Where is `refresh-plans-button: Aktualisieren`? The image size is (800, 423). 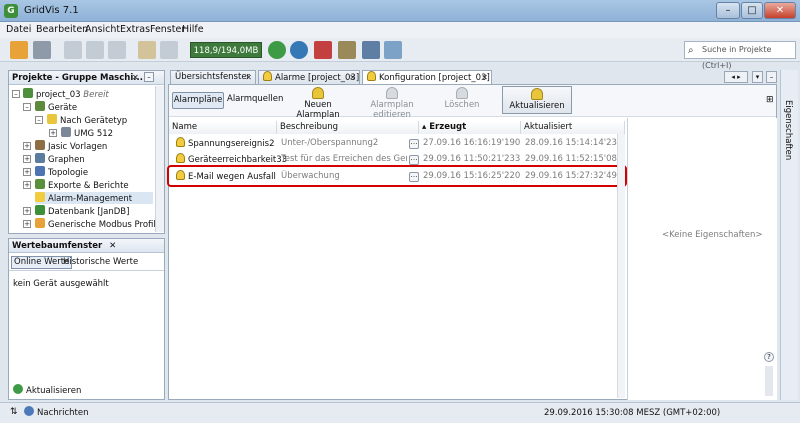 refresh-plans-button: Aktualisieren is located at coordinates (537, 100).